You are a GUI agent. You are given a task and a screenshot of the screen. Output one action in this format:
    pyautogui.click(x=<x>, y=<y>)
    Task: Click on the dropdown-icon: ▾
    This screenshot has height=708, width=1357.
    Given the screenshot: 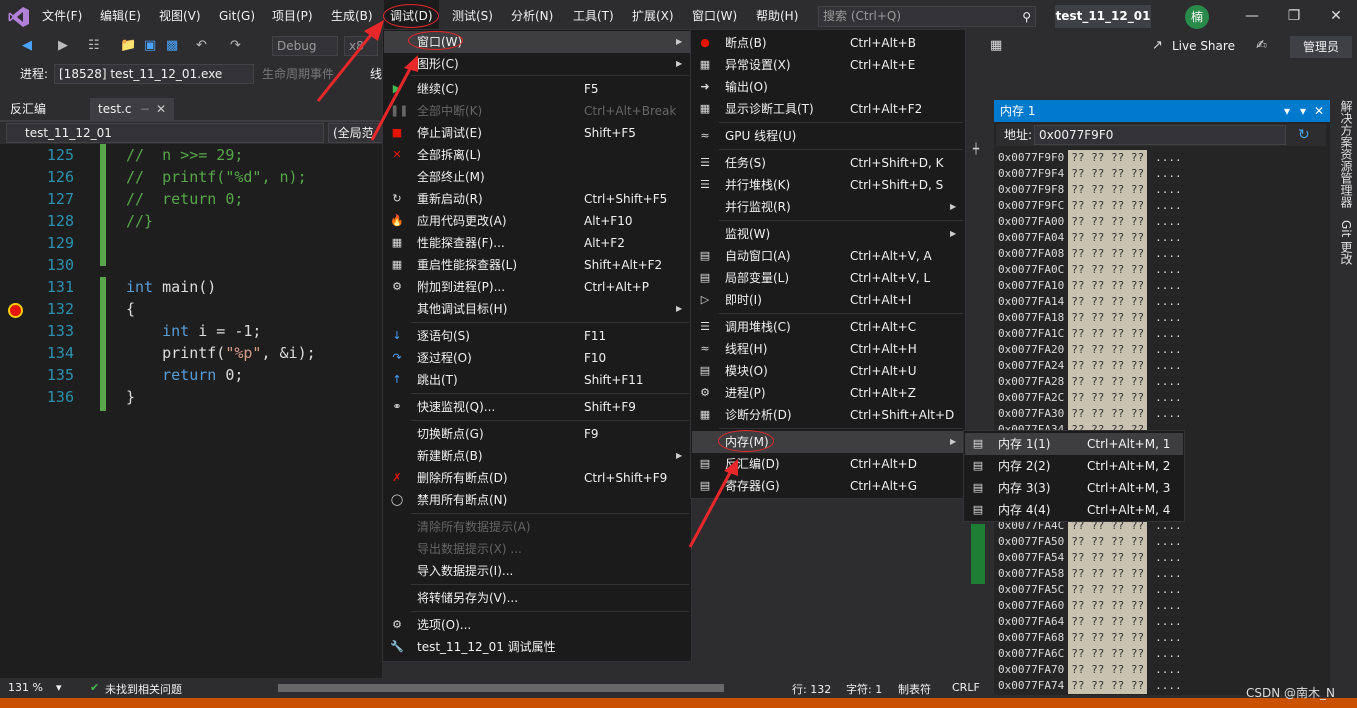 What is the action you would take?
    pyautogui.click(x=1287, y=111)
    